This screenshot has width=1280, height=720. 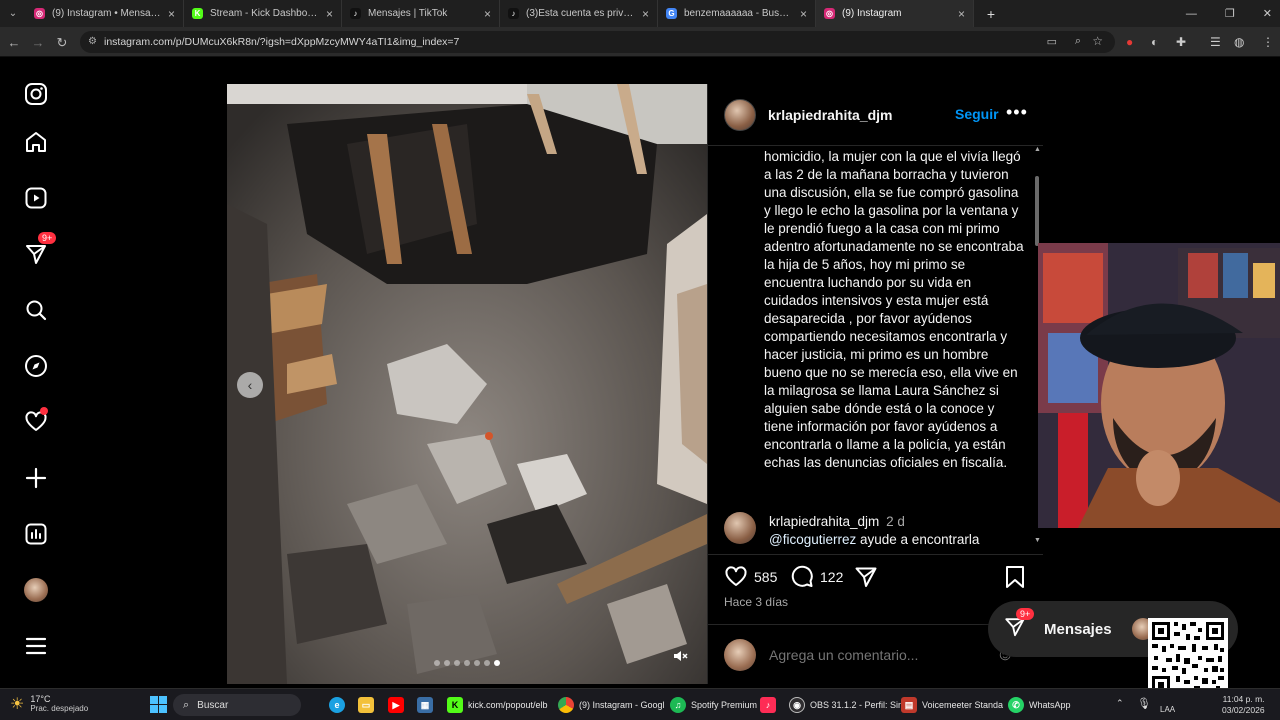 What do you see at coordinates (425, 705) in the screenshot?
I see `store-icon: ▦` at bounding box center [425, 705].